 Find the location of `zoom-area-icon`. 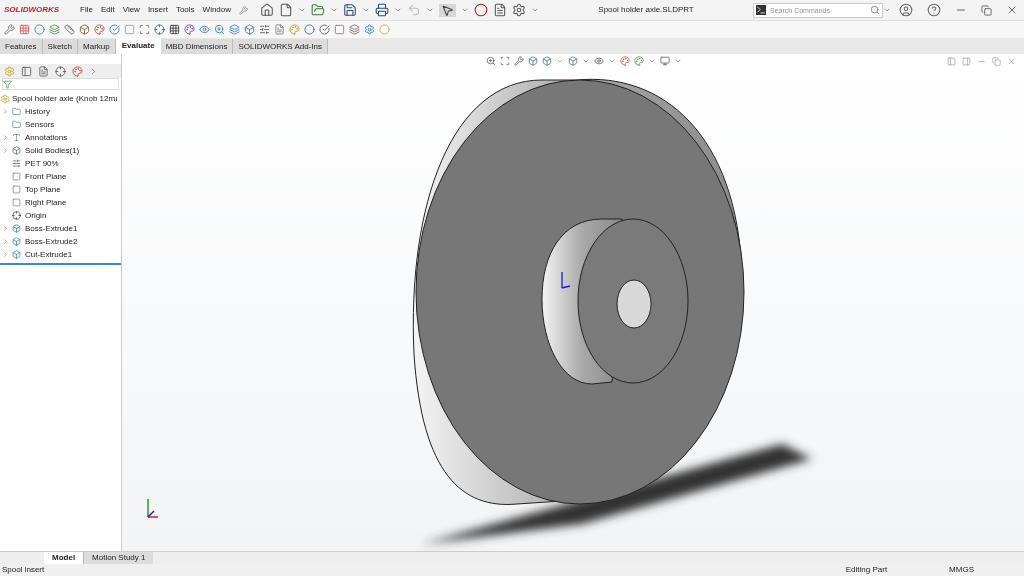

zoom-area-icon is located at coordinates (505, 61).